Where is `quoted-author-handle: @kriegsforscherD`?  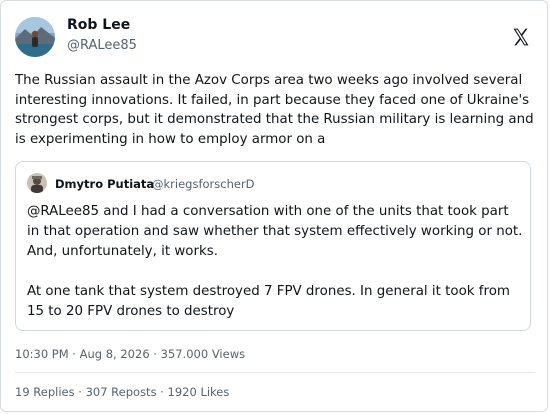
quoted-author-handle: @kriegsforscherD is located at coordinates (203, 184).